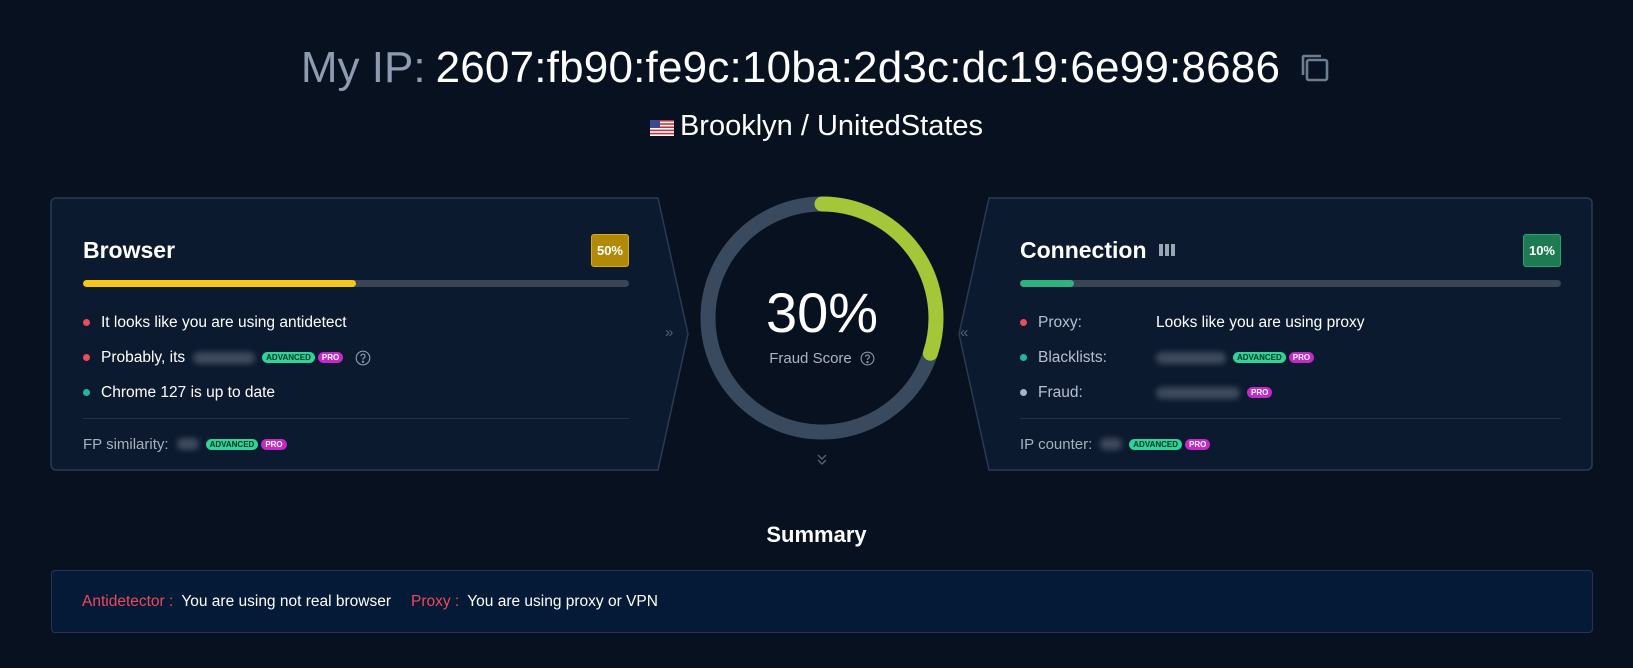  I want to click on browser-item-text: Chrome 127 is up to date, so click(188, 392).